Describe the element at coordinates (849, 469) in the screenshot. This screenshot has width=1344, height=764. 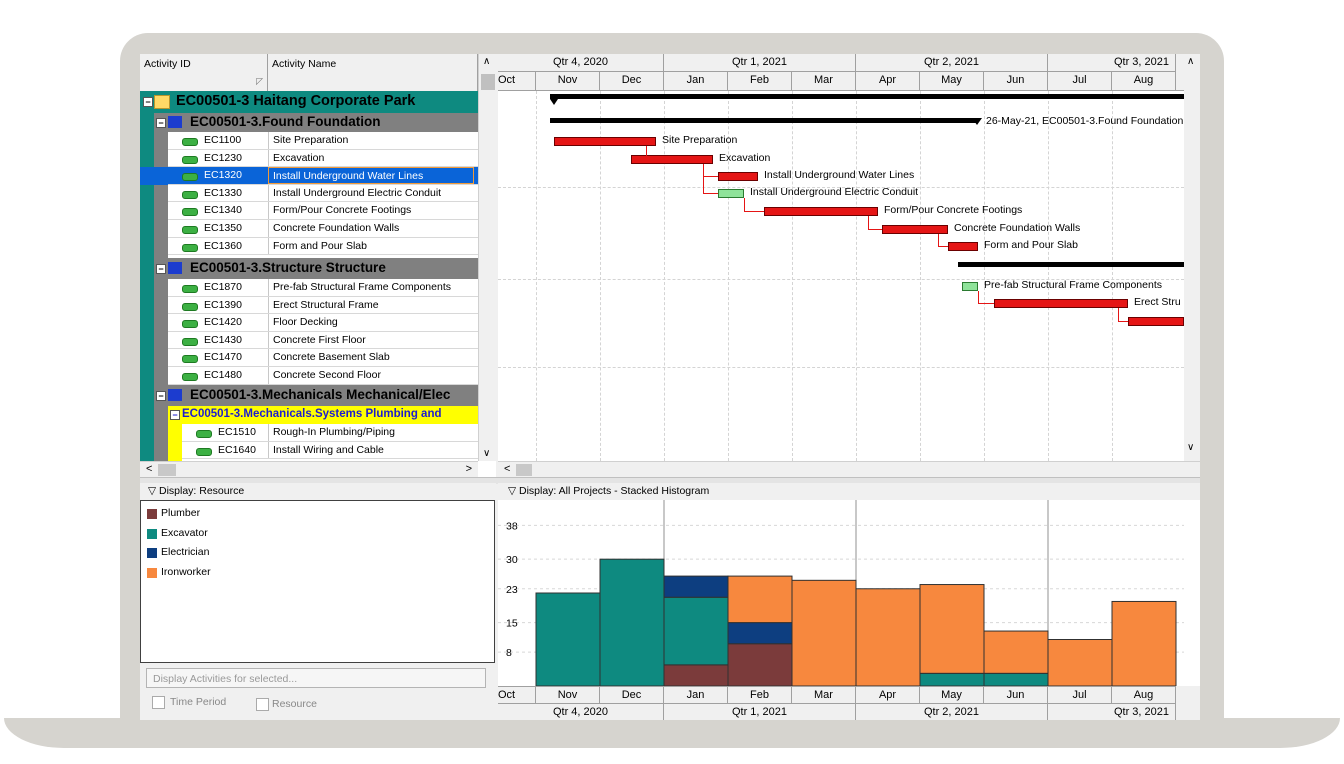
I see `gantt-hscrollbar: <` at that location.